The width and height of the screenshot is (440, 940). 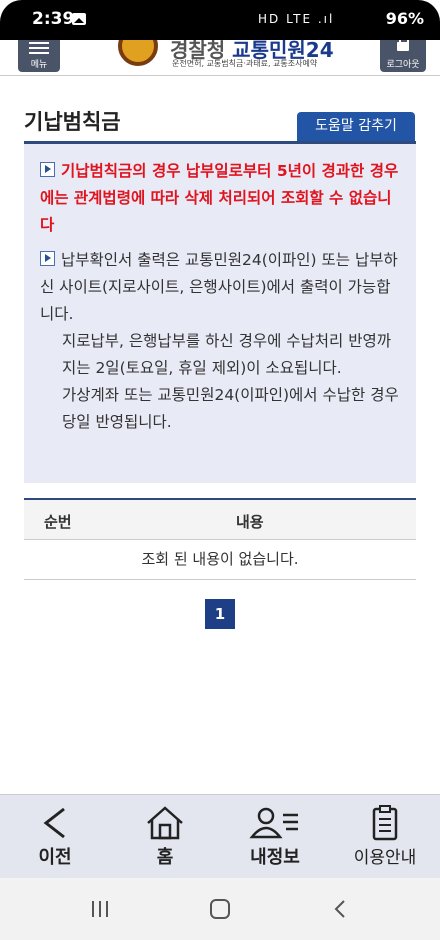 What do you see at coordinates (385, 858) in the screenshot?
I see `nav-guide-label: 이용안내` at bounding box center [385, 858].